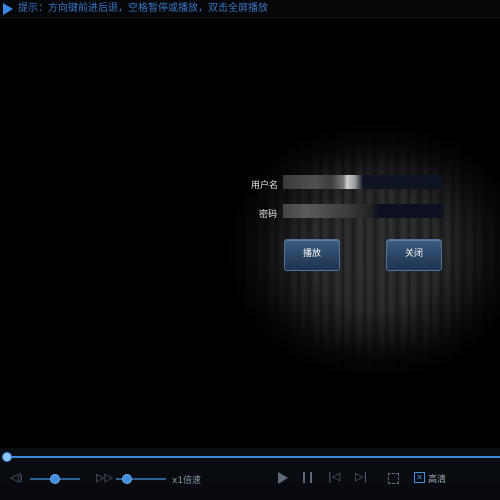 This screenshot has height=500, width=500. I want to click on speed-label: x1倍速, so click(187, 481).